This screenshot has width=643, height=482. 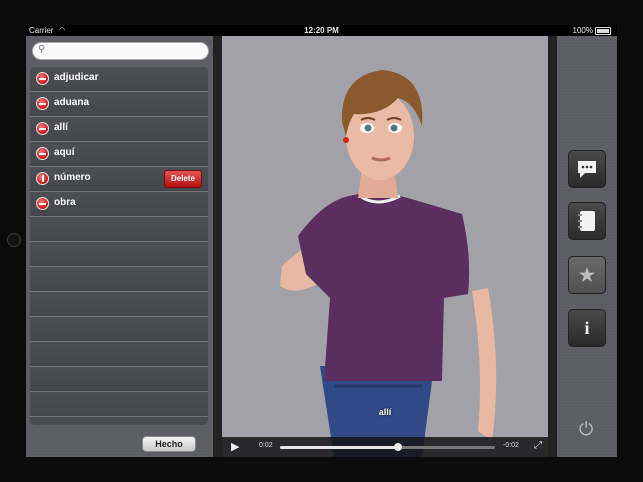 What do you see at coordinates (119, 129) in the screenshot?
I see `list-item-alli: allí` at bounding box center [119, 129].